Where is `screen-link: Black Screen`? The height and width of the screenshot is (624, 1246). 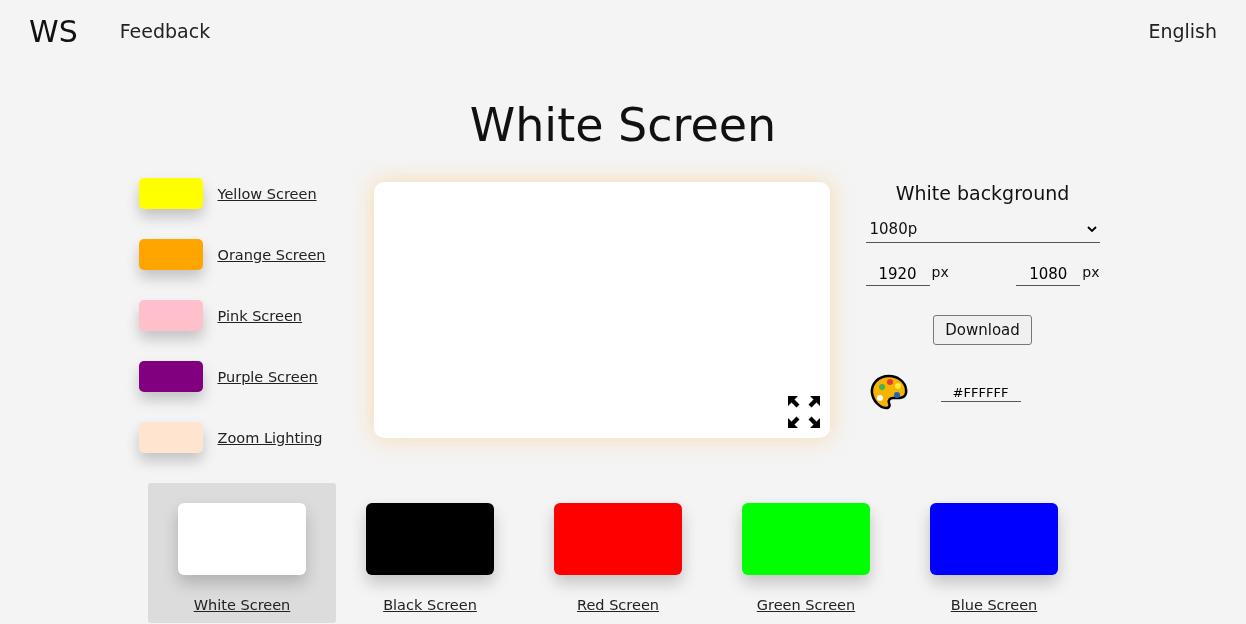 screen-link: Black Screen is located at coordinates (430, 605).